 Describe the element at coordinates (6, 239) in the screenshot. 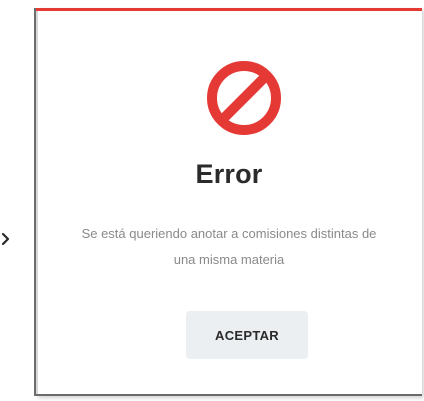

I see `chevron-right-icon` at that location.